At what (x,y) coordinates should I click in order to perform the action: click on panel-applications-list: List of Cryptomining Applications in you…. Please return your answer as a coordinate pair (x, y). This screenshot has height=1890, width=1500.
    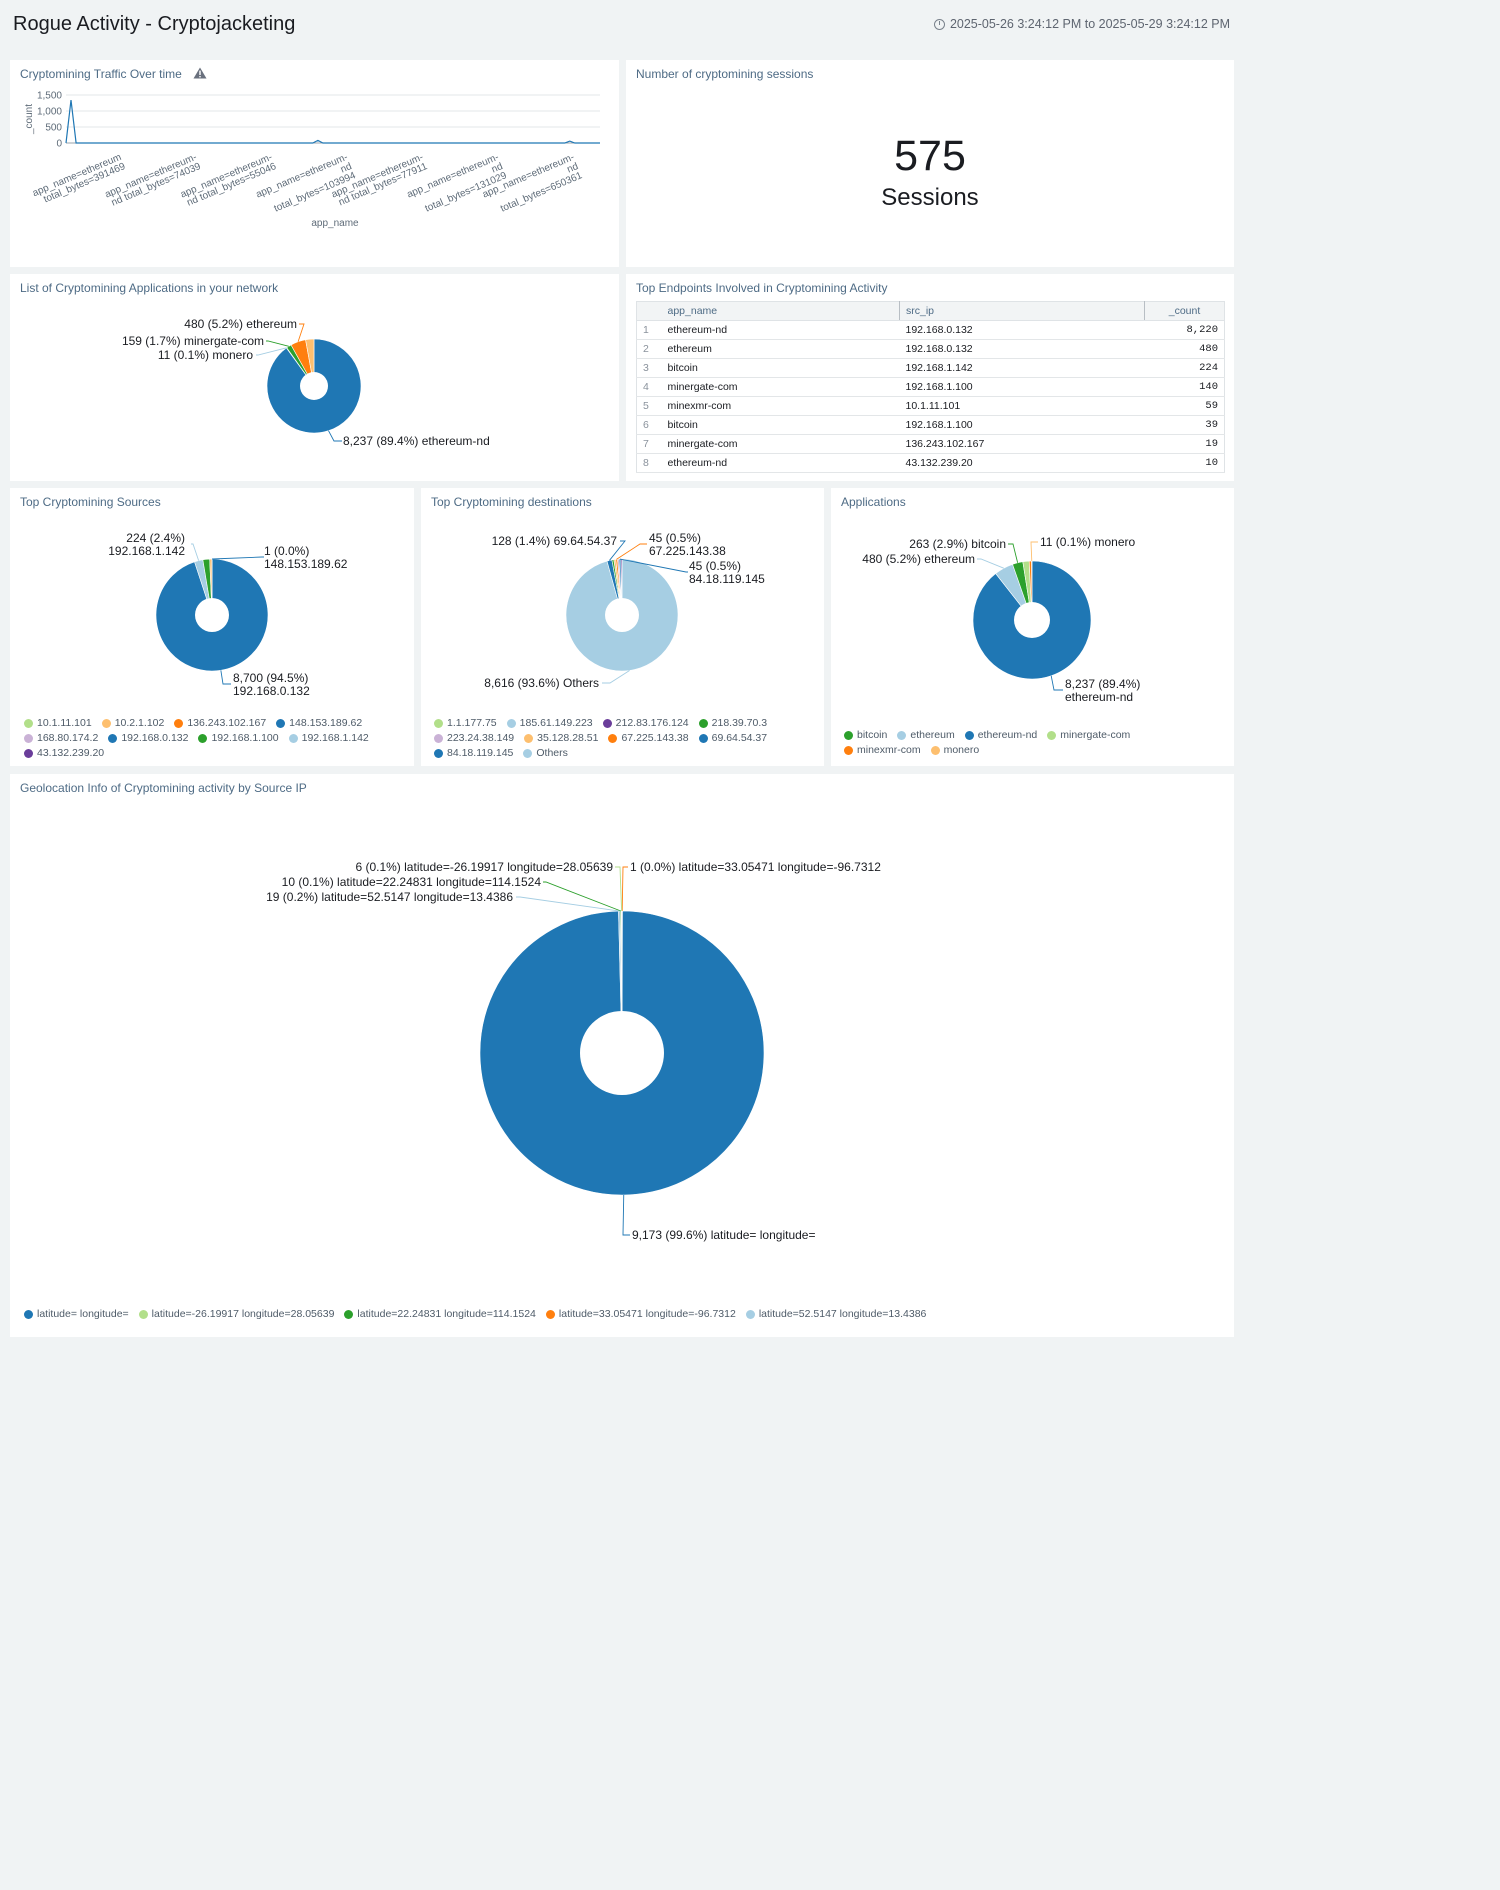
    Looking at the image, I should click on (314, 377).